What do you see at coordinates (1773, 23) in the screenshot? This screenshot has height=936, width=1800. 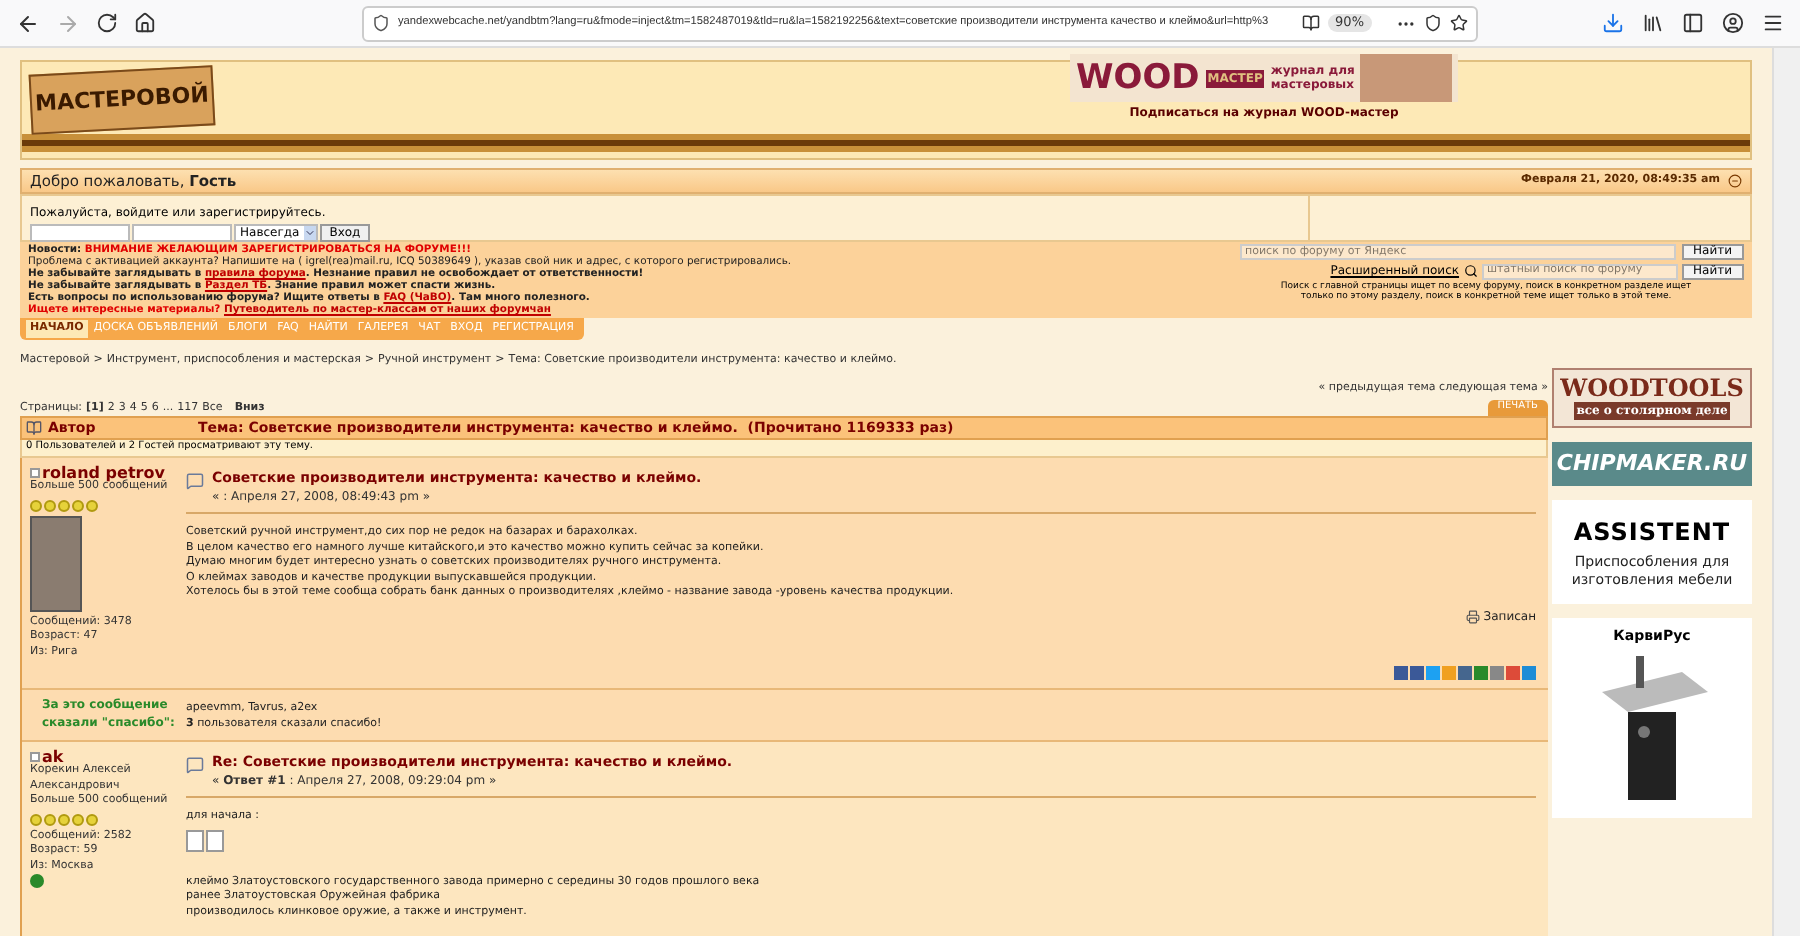 I see `menu-icon` at bounding box center [1773, 23].